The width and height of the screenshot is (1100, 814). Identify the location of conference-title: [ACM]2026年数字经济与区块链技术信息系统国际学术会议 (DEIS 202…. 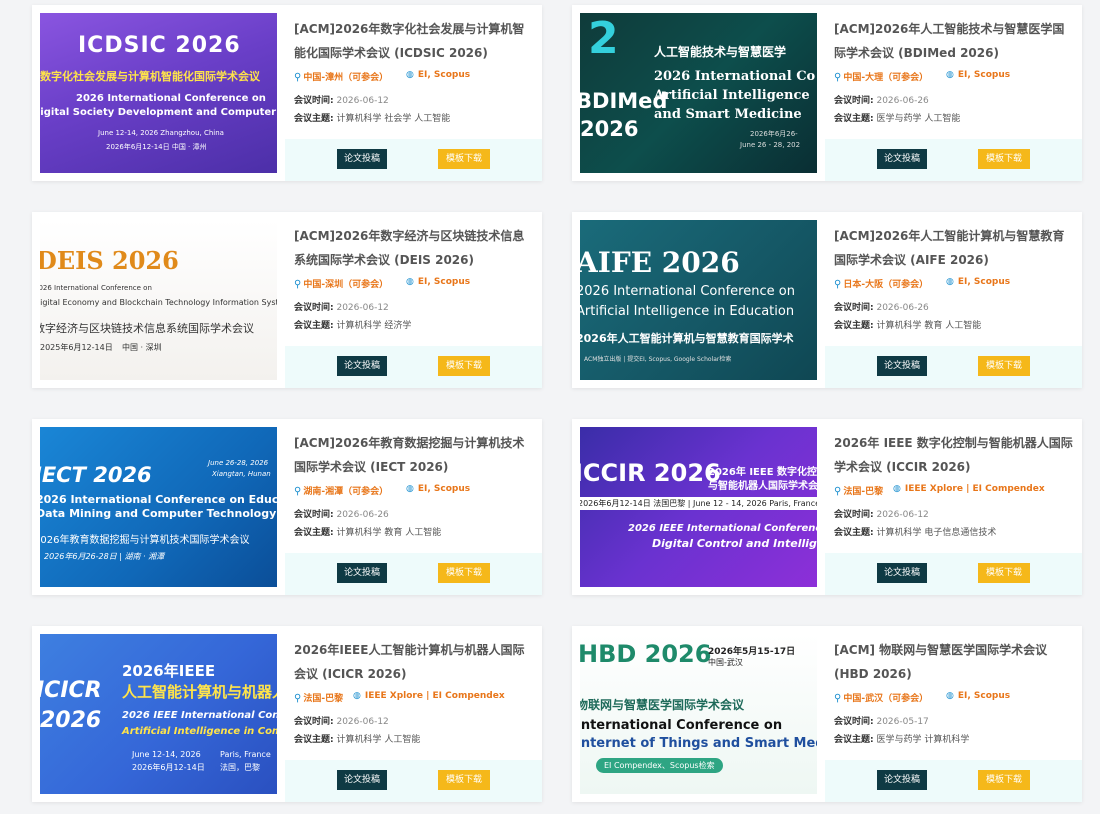
(414, 248).